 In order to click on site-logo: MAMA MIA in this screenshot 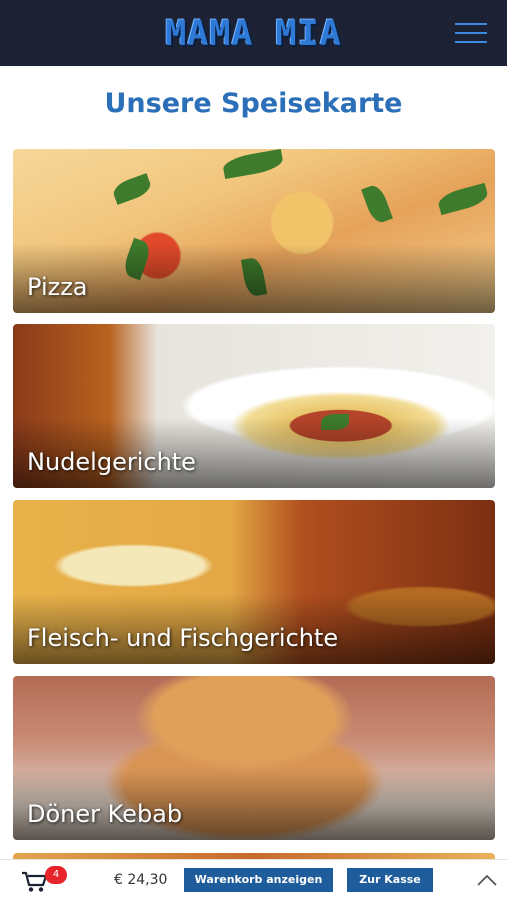, I will do `click(253, 34)`.